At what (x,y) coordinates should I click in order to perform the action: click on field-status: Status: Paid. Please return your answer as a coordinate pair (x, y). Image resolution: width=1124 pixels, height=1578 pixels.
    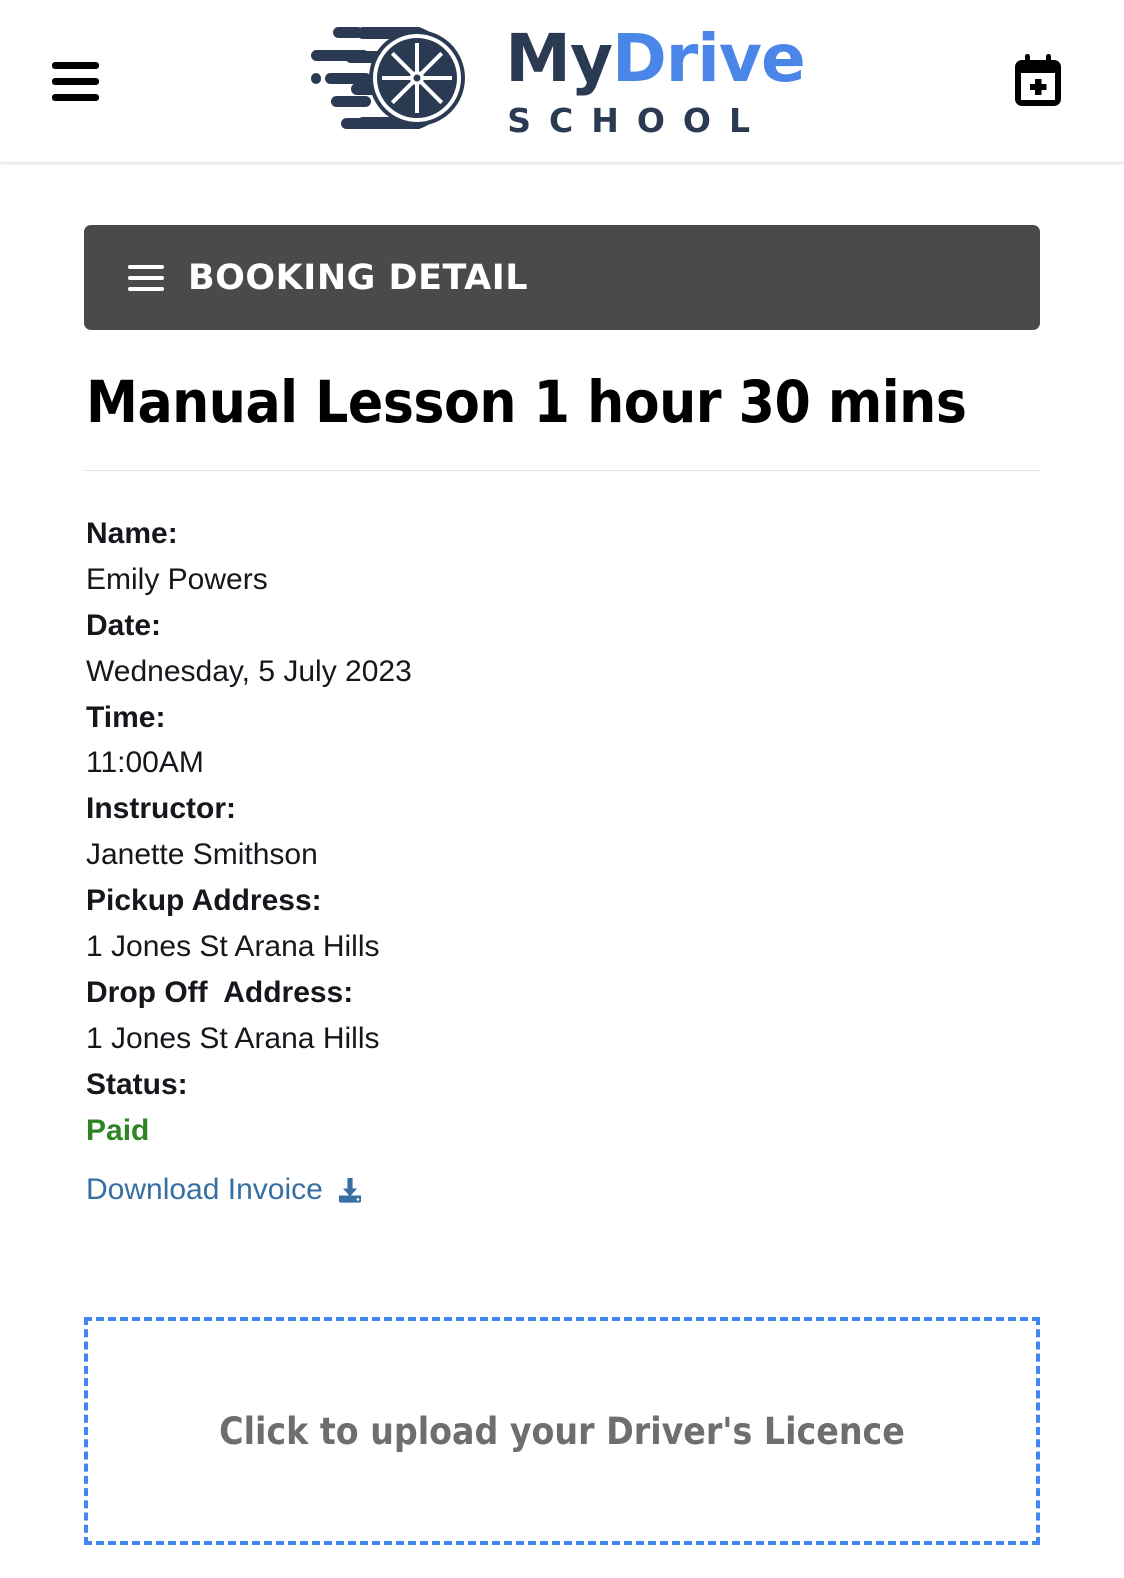
    Looking at the image, I should click on (563, 1108).